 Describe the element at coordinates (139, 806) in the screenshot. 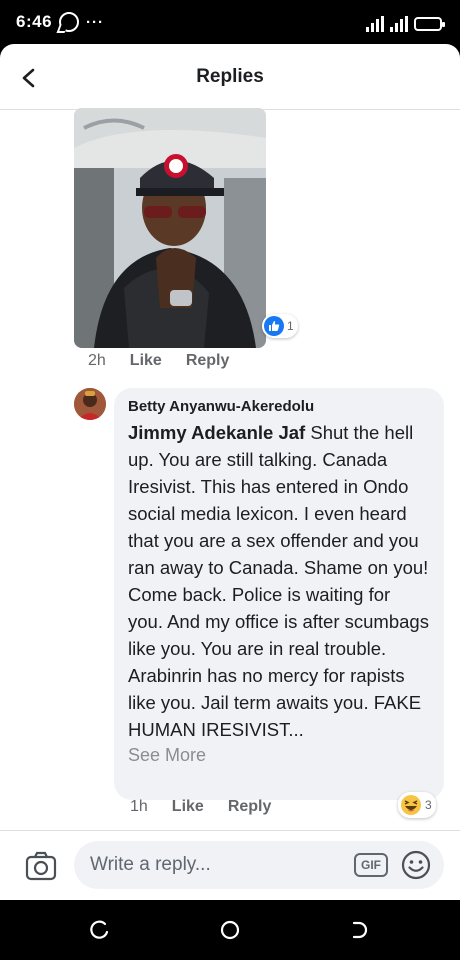

I see `comment-time: 1h` at that location.